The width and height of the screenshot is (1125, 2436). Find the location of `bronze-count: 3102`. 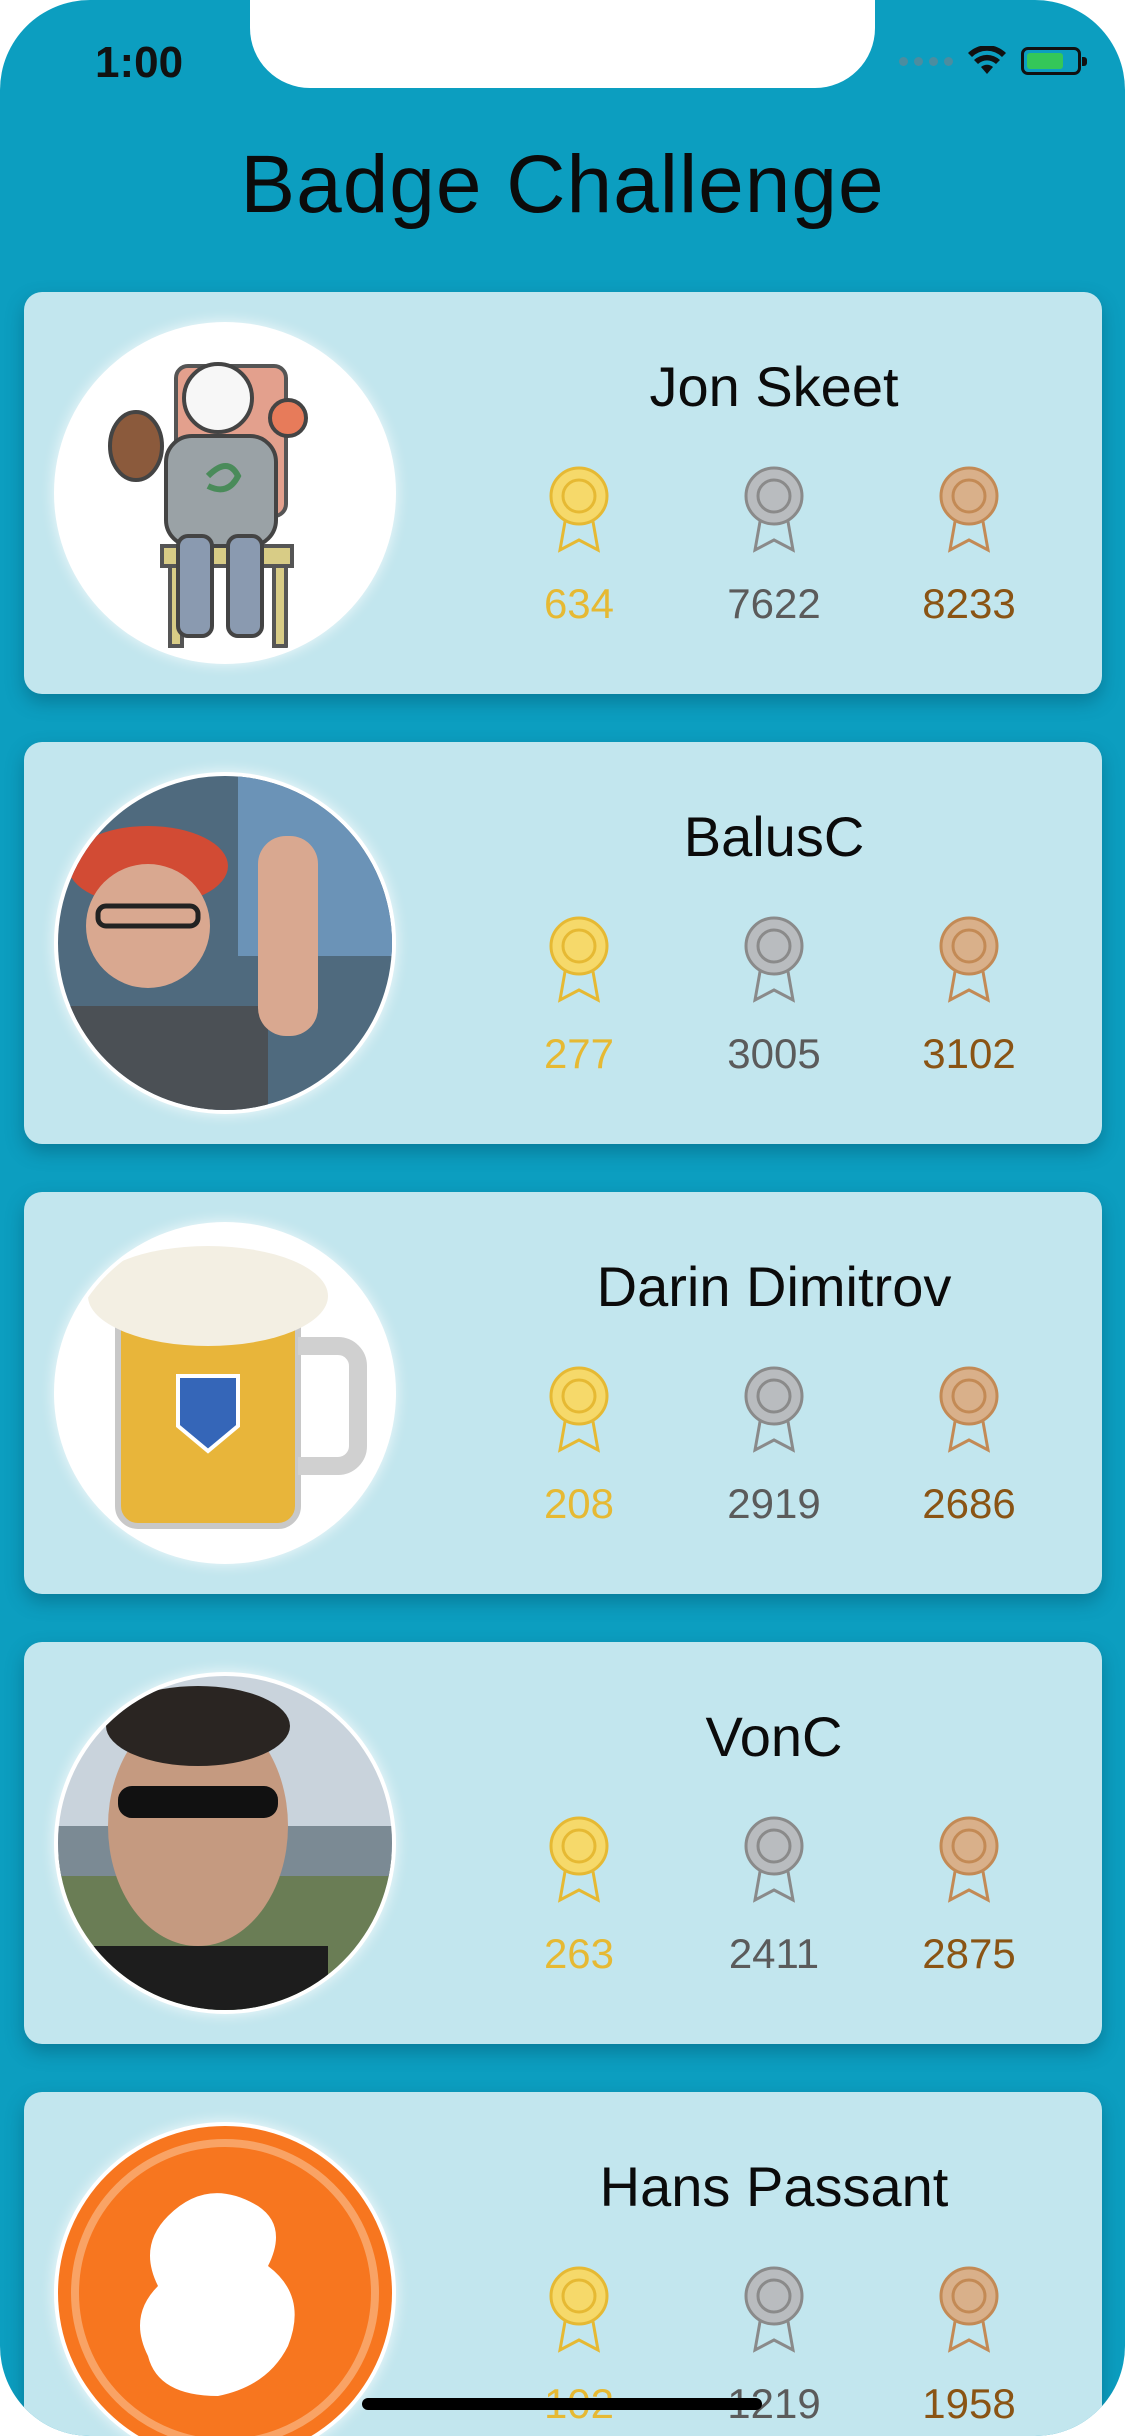

bronze-count: 3102 is located at coordinates (969, 1053).